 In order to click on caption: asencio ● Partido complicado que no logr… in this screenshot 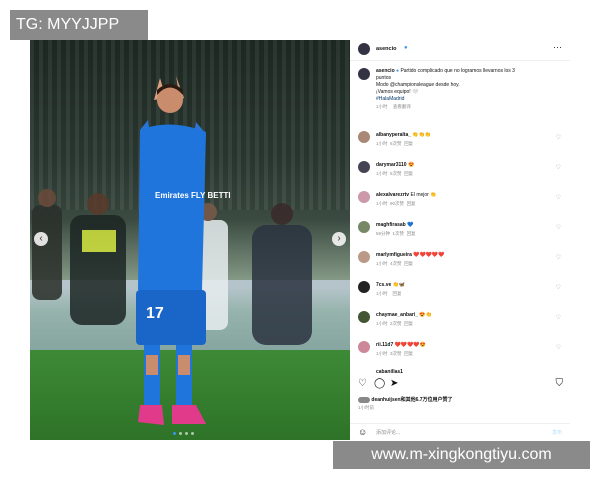, I will do `click(460, 98)`.